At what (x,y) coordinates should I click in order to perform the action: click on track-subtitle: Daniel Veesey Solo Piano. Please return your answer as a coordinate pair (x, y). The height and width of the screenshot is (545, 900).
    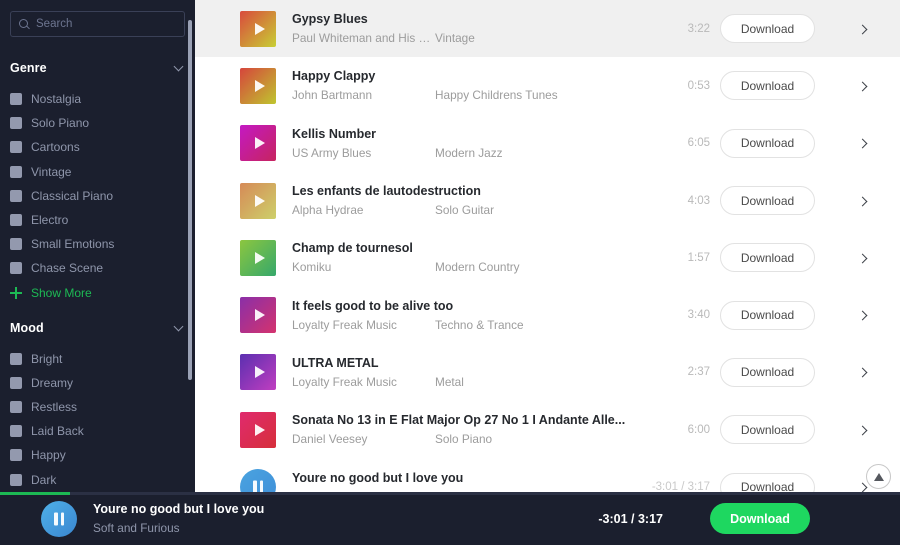
    Looking at the image, I should click on (477, 439).